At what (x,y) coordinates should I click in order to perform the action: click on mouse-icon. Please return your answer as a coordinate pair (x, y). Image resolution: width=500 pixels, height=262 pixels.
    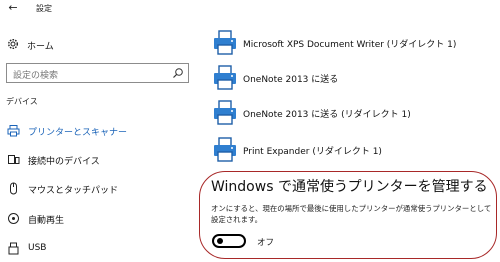
    Looking at the image, I should click on (13, 188).